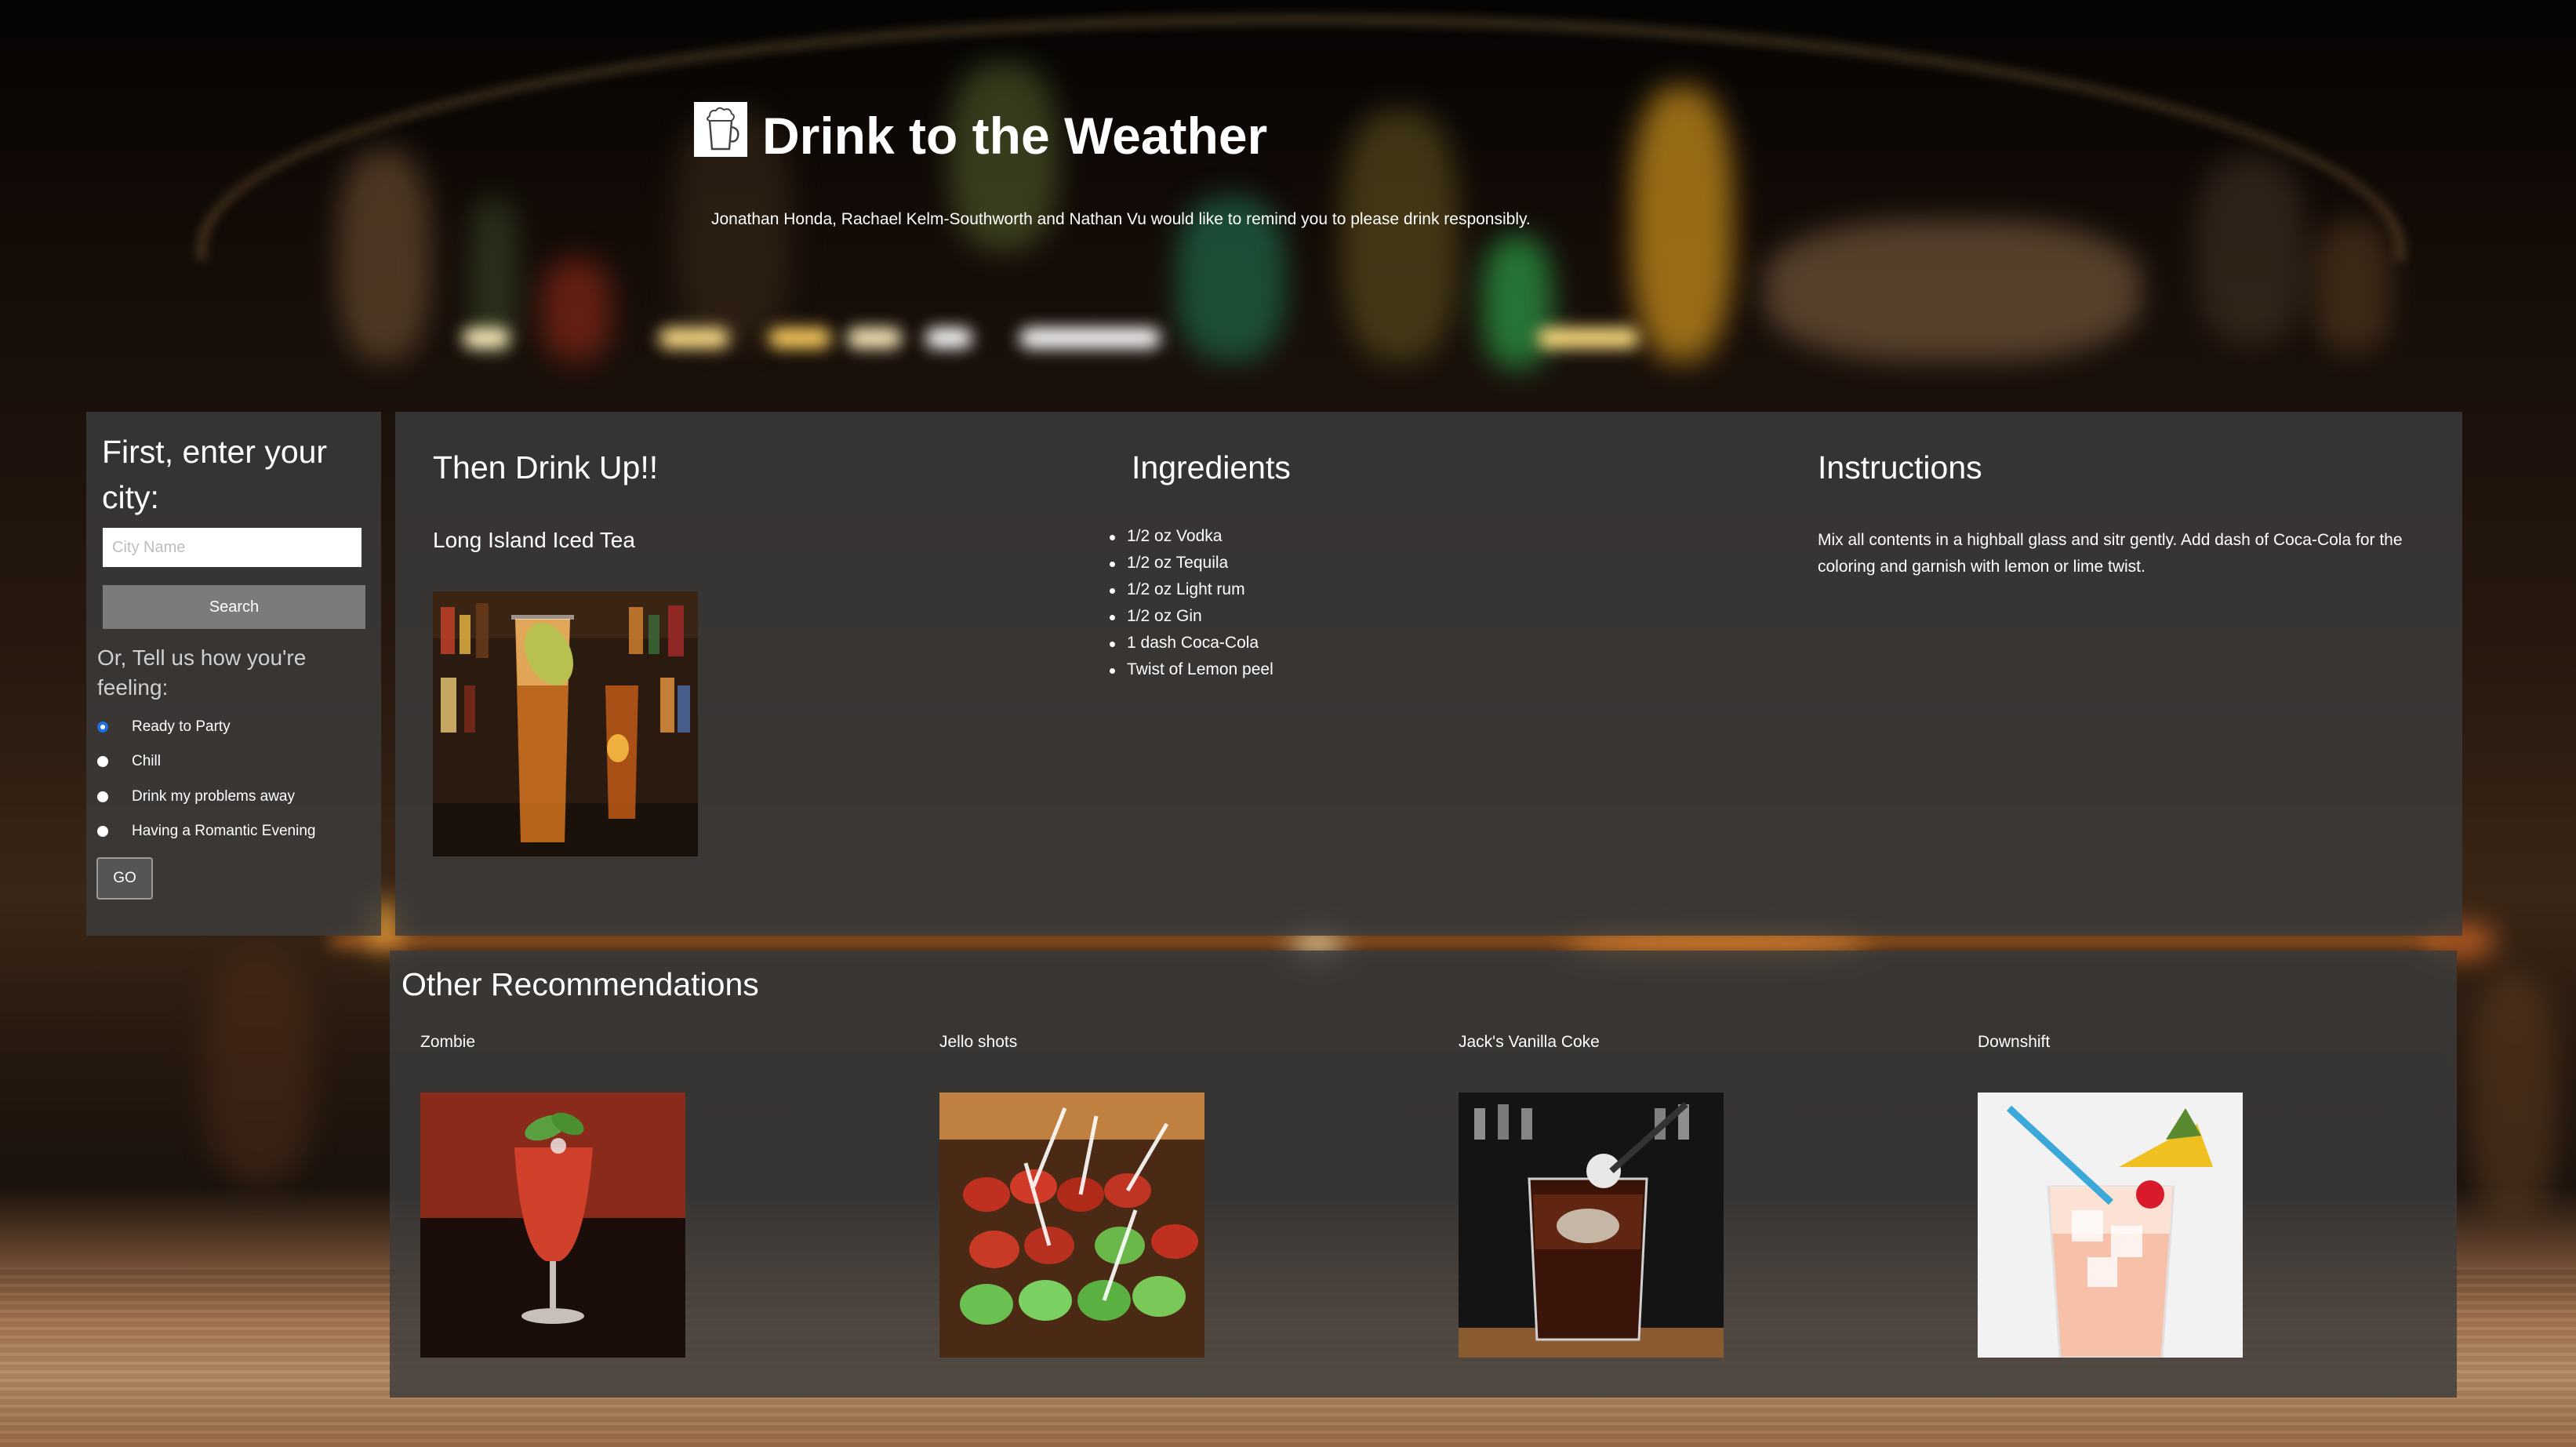 Image resolution: width=2576 pixels, height=1447 pixels. What do you see at coordinates (1015, 136) in the screenshot?
I see `page-title: Drink to the Weather` at bounding box center [1015, 136].